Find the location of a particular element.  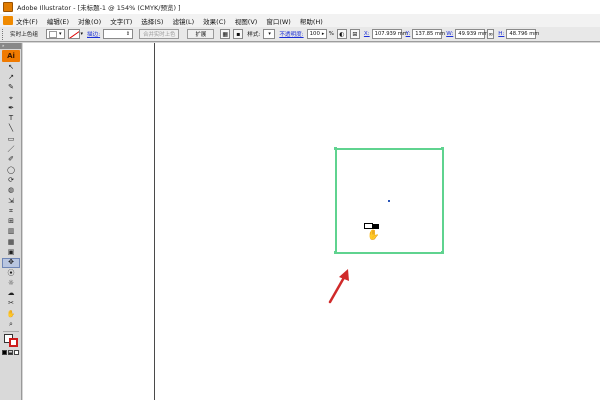

menu-type: 文字(T) is located at coordinates (121, 21).